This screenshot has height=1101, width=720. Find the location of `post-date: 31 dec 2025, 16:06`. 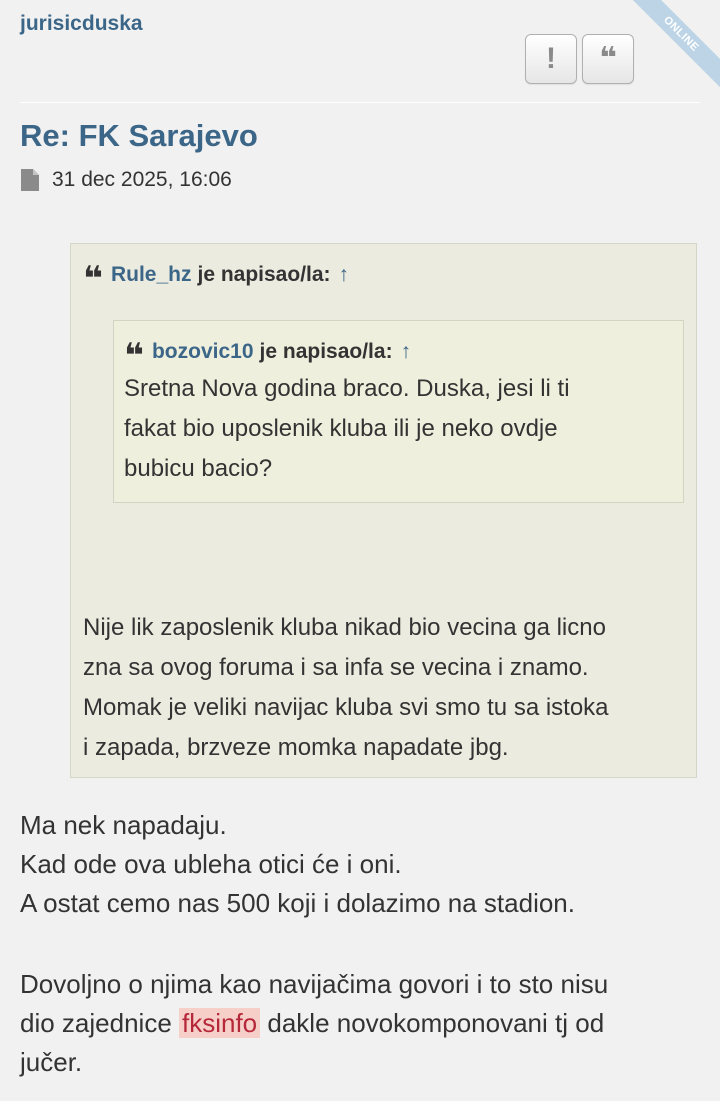

post-date: 31 dec 2025, 16:06 is located at coordinates (142, 179).